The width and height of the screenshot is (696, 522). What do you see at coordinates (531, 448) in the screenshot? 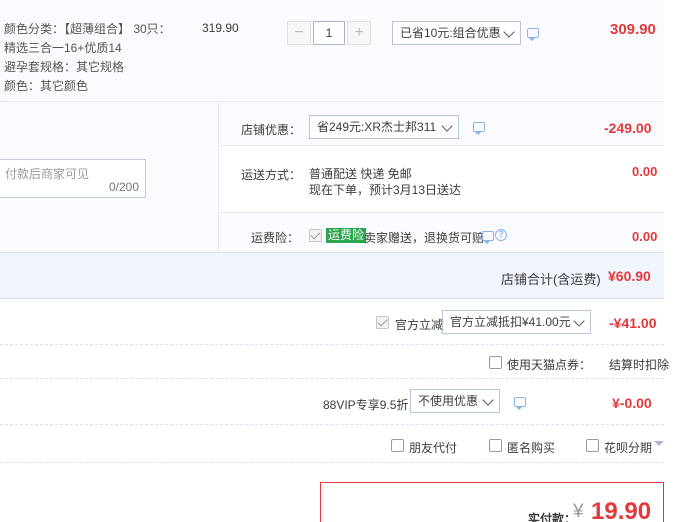
I see `anonymous-label: 匿名购买` at bounding box center [531, 448].